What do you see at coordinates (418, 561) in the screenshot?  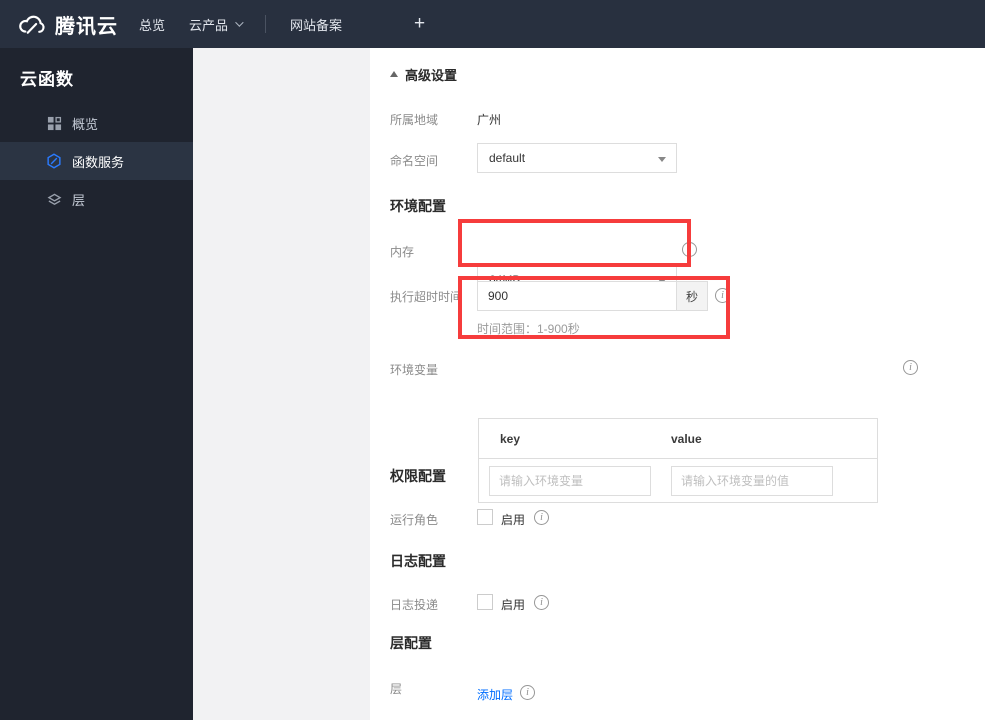 I see `log-config-title: 日志配置` at bounding box center [418, 561].